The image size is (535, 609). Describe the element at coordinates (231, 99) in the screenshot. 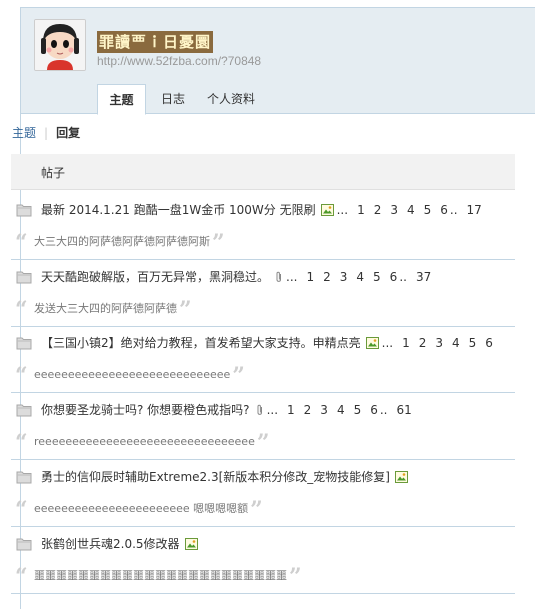

I see `tab-profile-info: 个人资料` at that location.